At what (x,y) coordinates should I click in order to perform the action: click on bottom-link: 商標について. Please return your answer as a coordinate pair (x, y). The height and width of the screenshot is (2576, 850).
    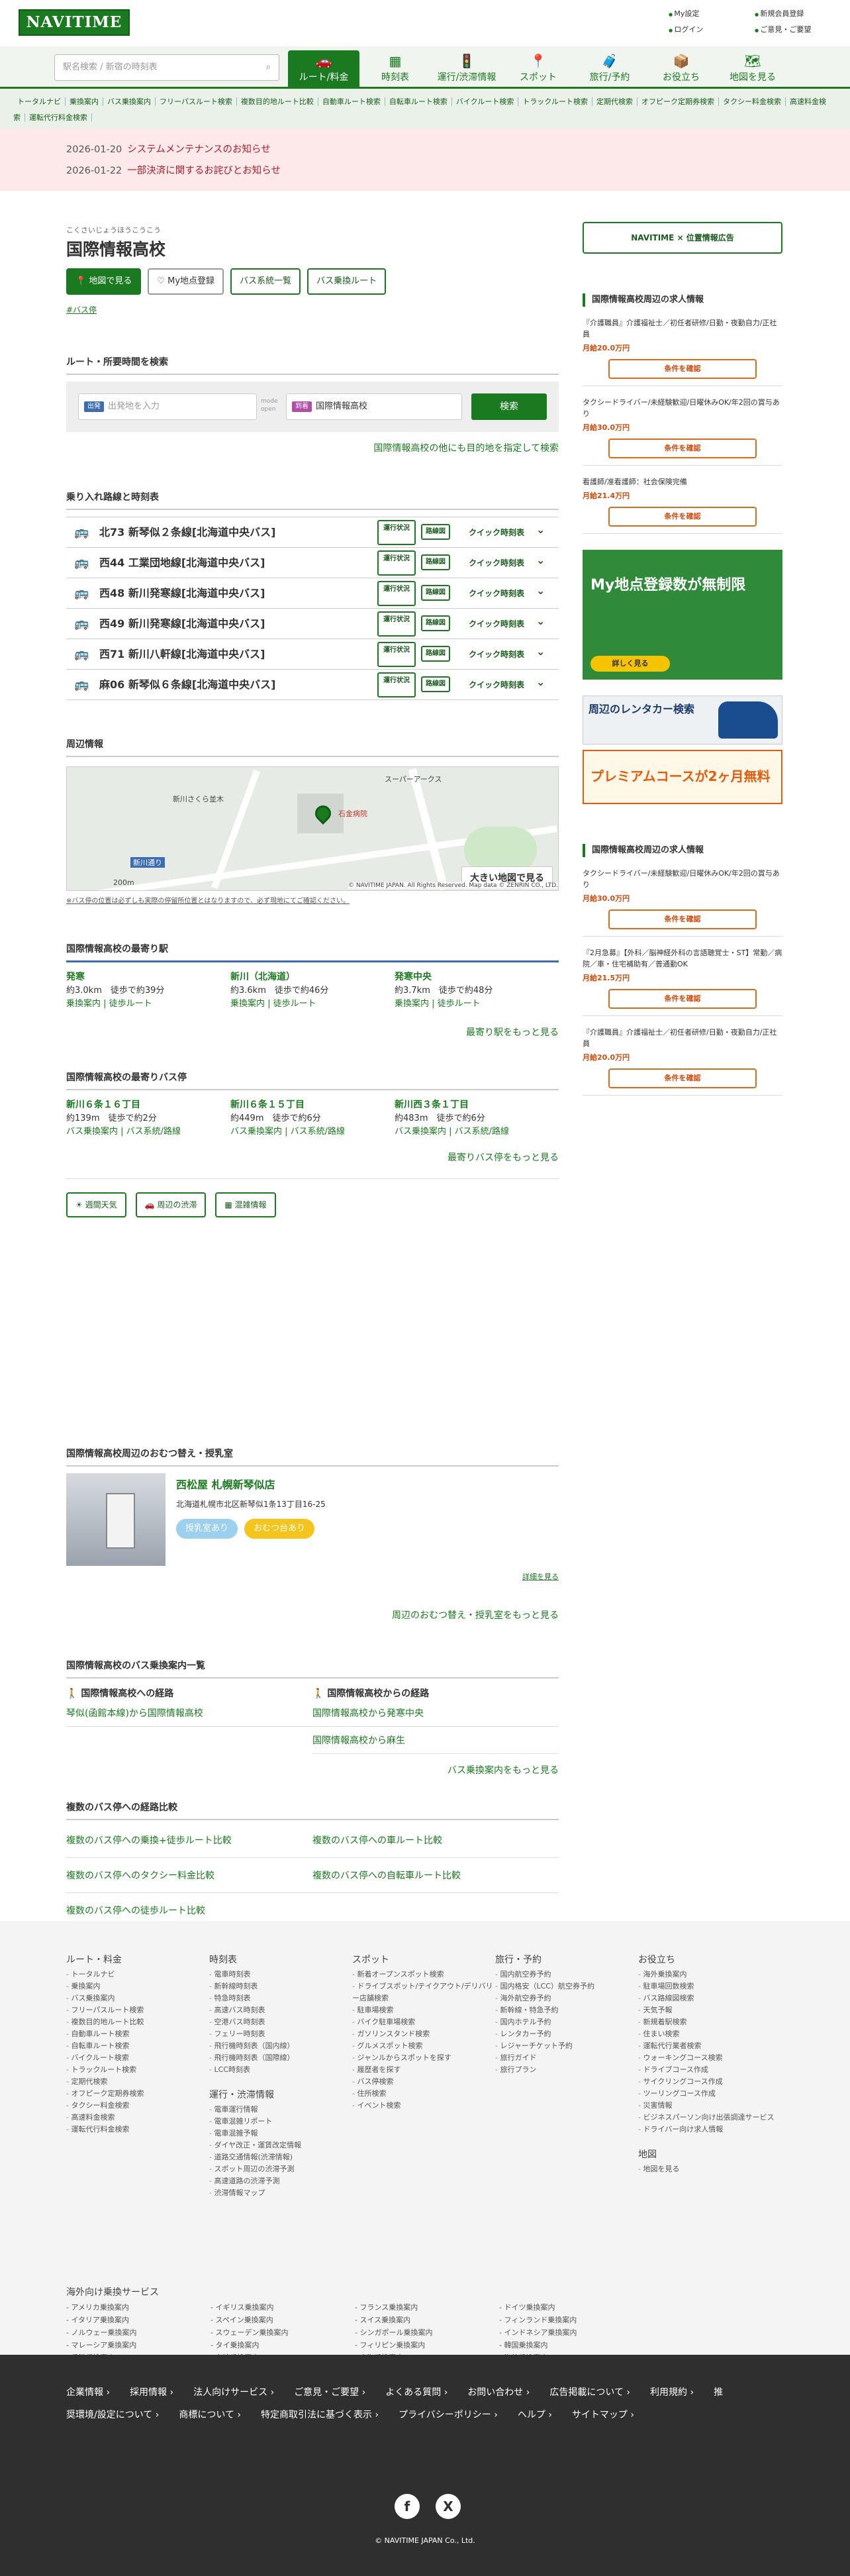
    Looking at the image, I should click on (210, 2415).